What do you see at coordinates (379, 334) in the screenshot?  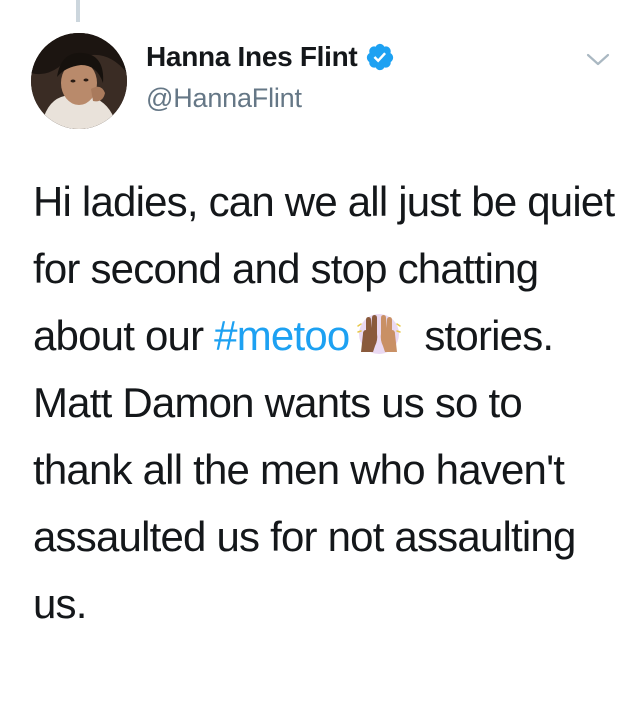 I see `raised-hands-emoji-icon` at bounding box center [379, 334].